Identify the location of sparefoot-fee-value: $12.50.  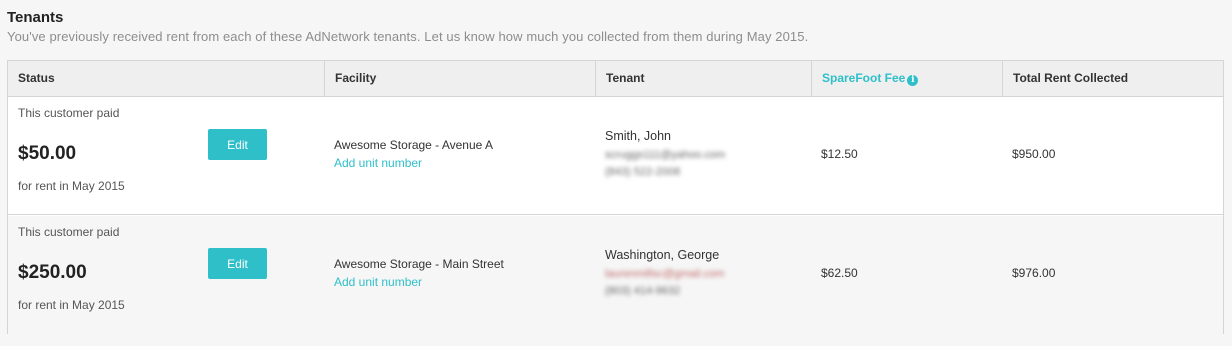
(839, 154).